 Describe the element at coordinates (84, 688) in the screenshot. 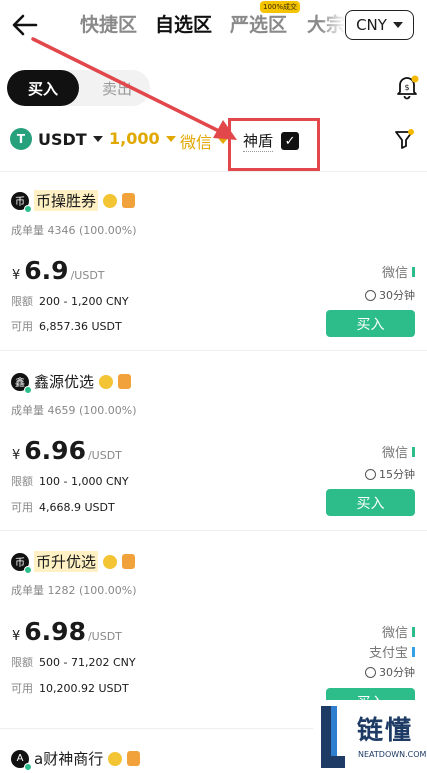

I see `available-value: 10,200.92 USDT` at that location.